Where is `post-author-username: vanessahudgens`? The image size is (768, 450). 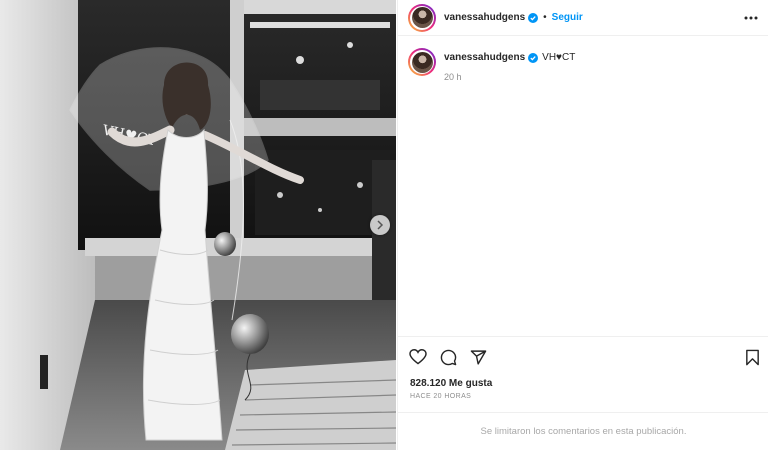 post-author-username: vanessahudgens is located at coordinates (484, 17).